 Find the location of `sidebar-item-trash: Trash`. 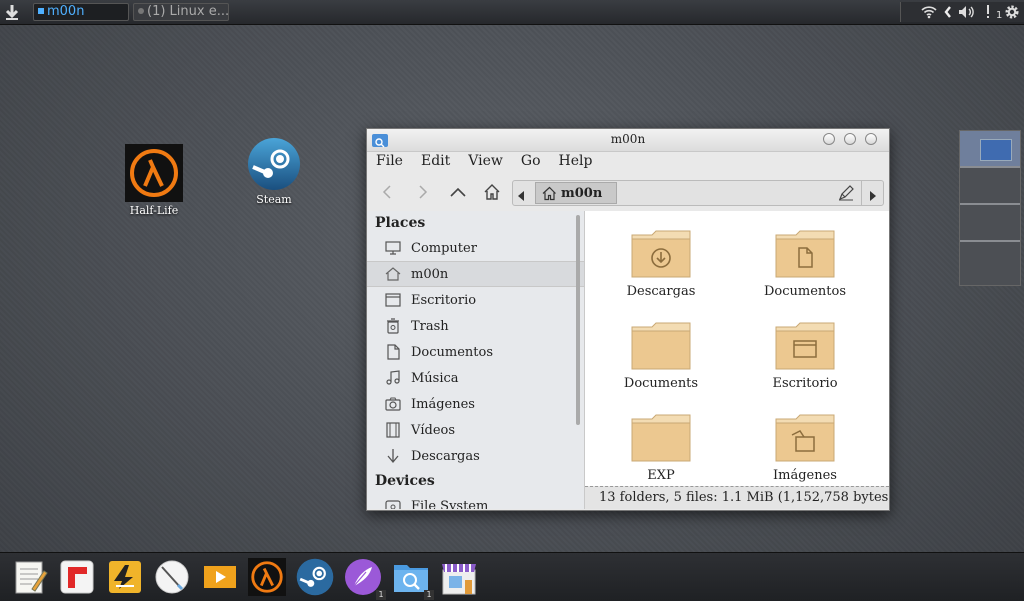

sidebar-item-trash: Trash is located at coordinates (475, 326).